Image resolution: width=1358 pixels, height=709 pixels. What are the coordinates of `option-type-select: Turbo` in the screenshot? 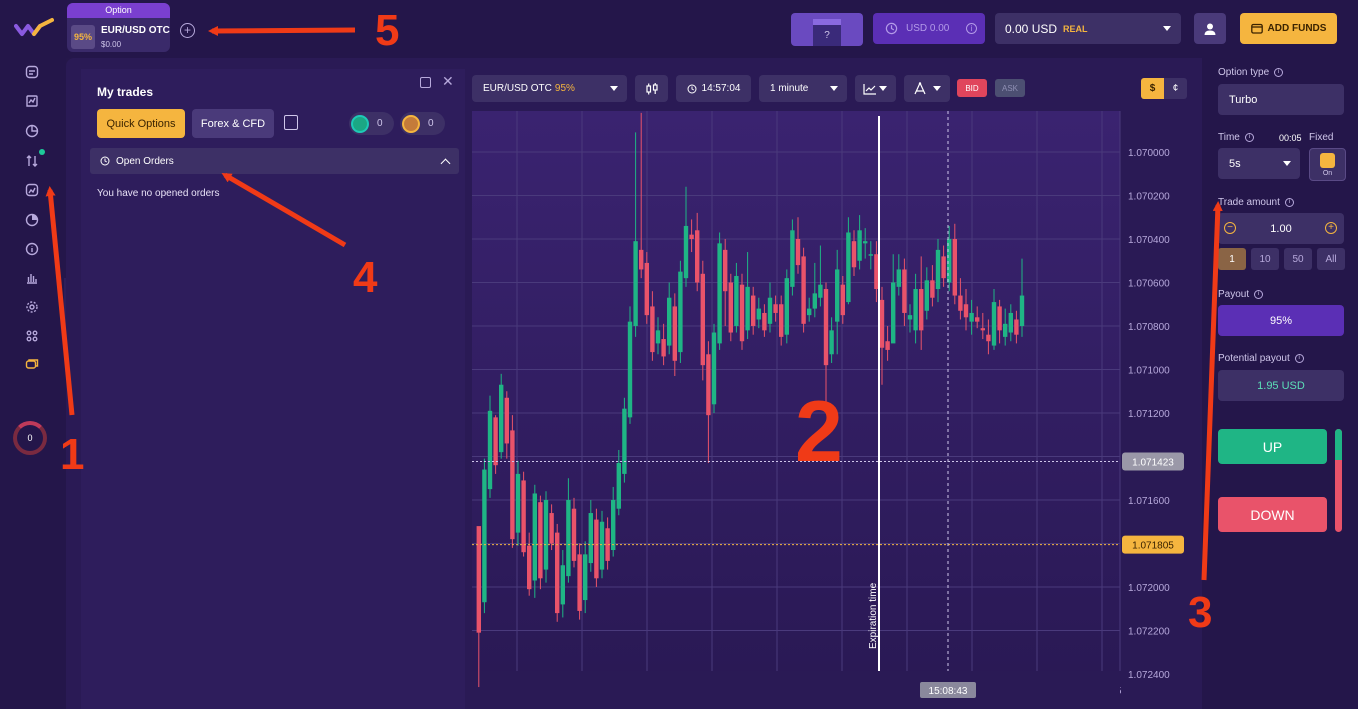 It's located at (1281, 99).